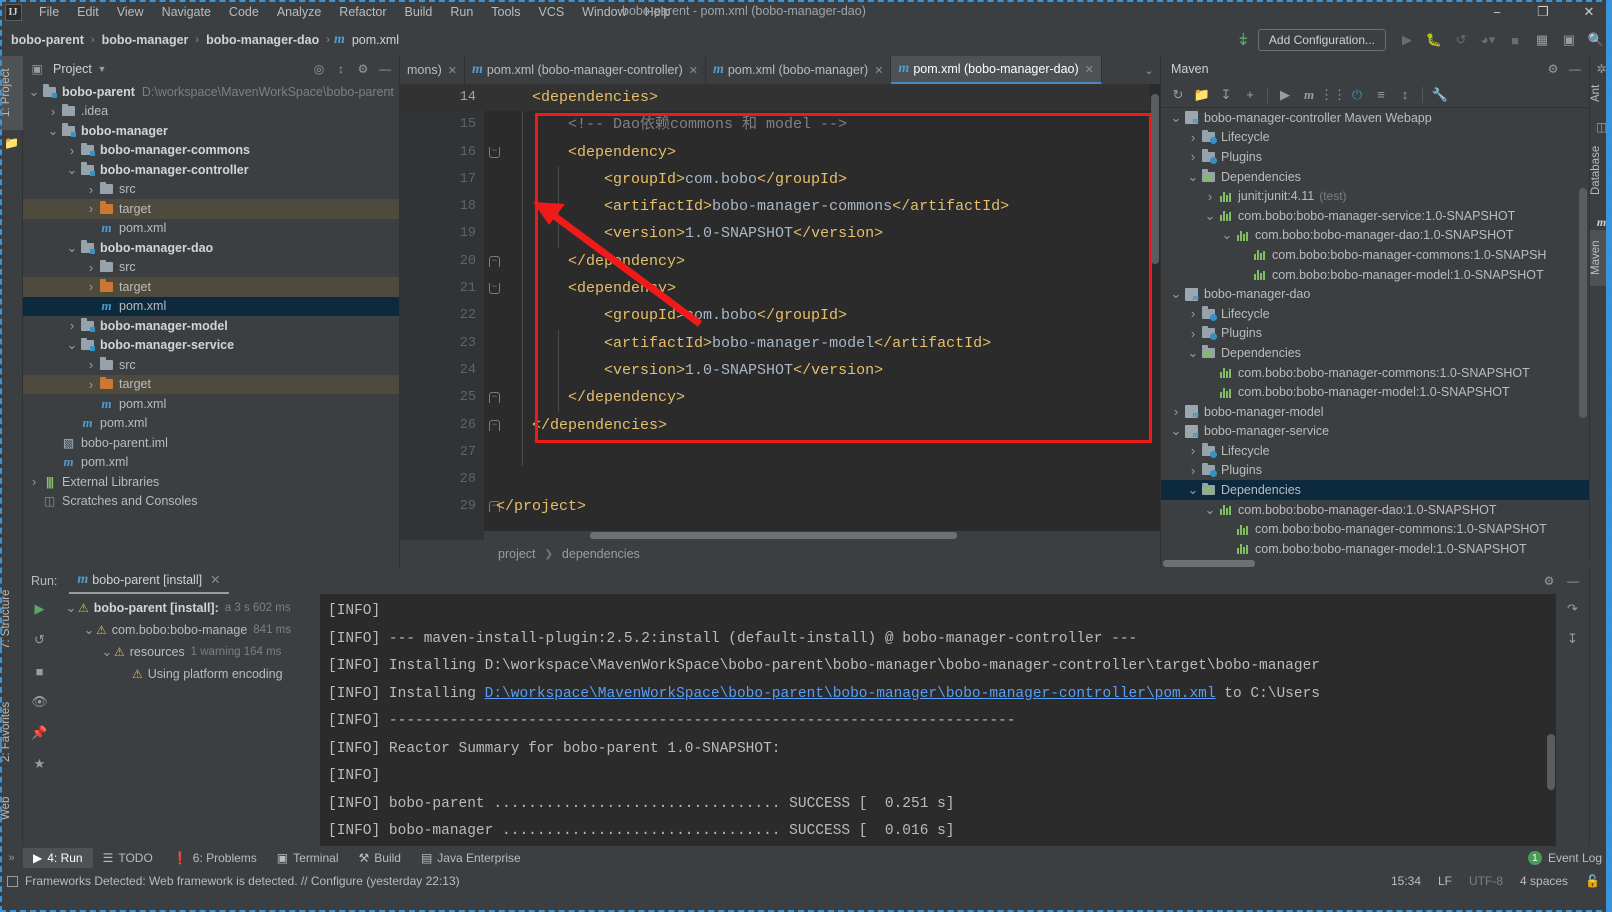 Image resolution: width=1612 pixels, height=912 pixels. What do you see at coordinates (211, 248) in the screenshot?
I see `project-tree-row: ⌄ bobo-manager-dao` at bounding box center [211, 248].